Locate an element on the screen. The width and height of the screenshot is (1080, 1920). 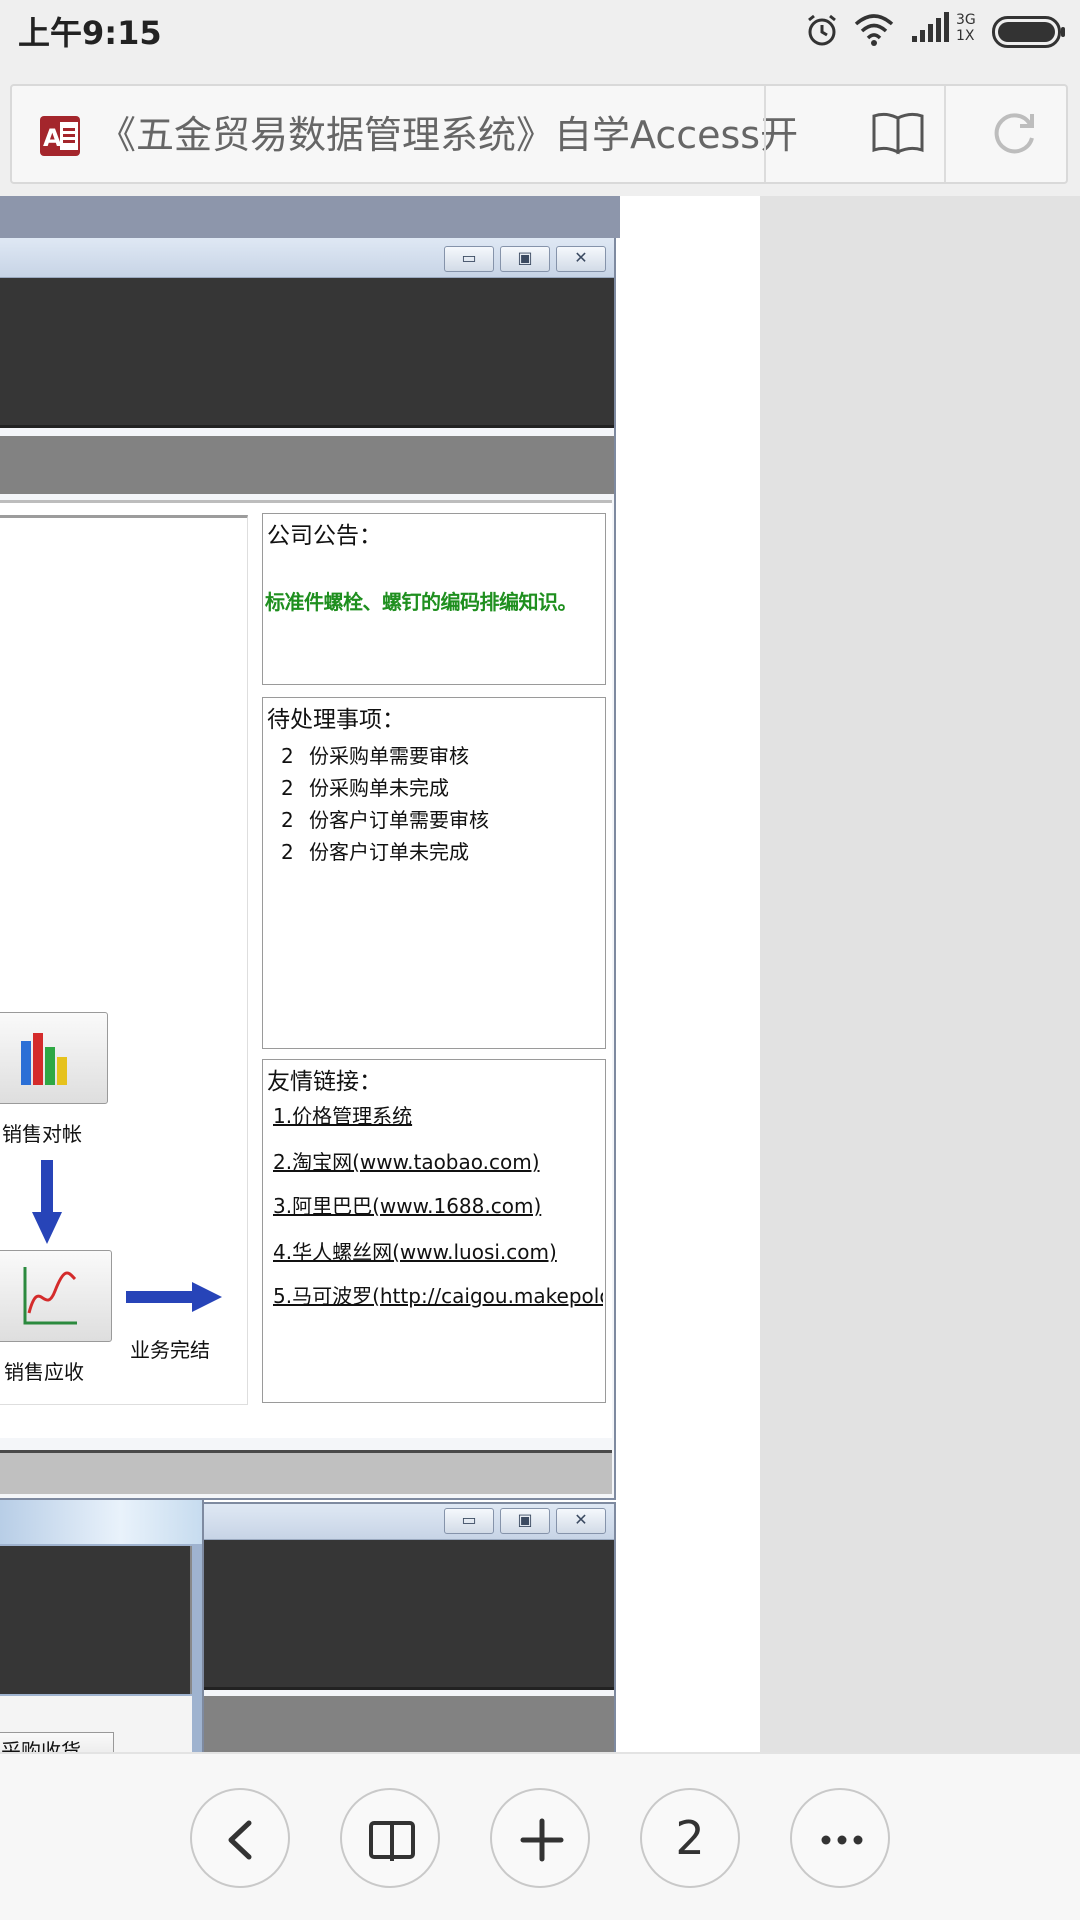
screenshot-top-band is located at coordinates (310, 217).